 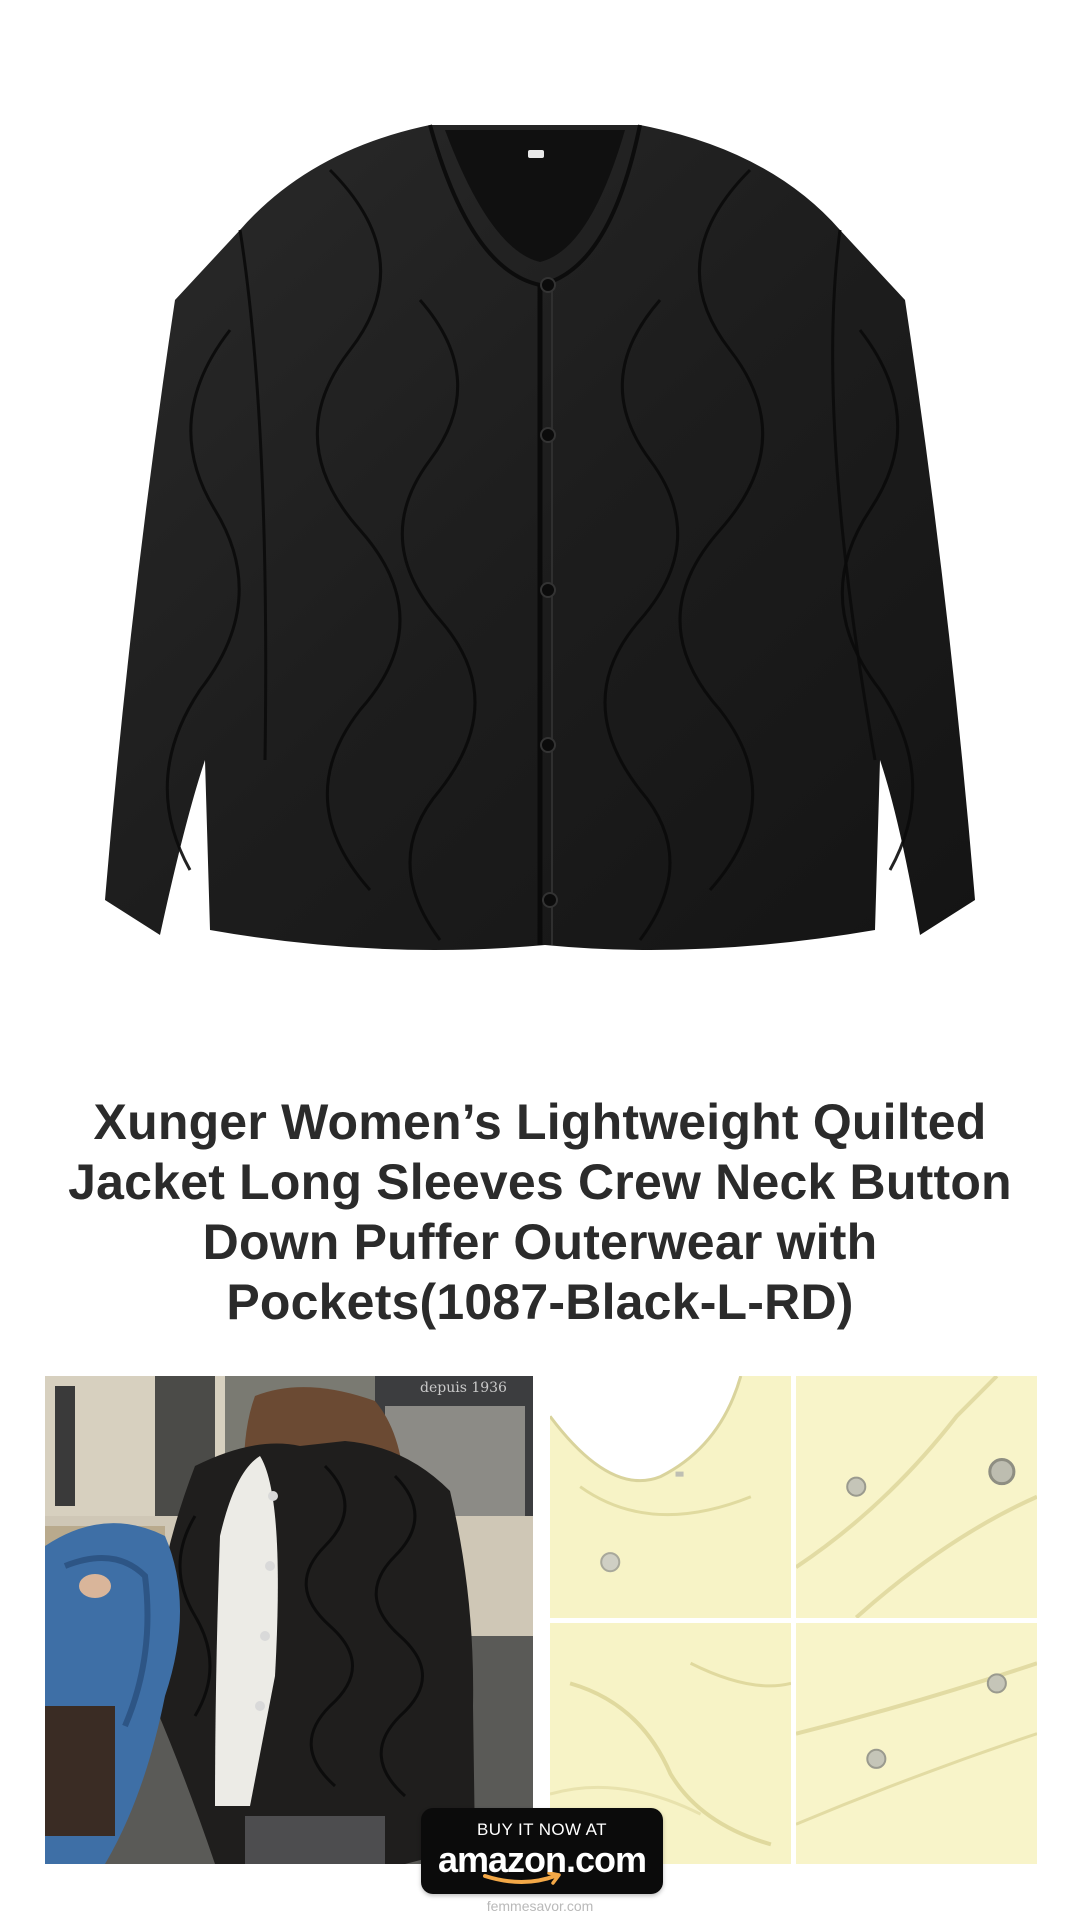 I want to click on detail-photo-grid, so click(x=793, y=1620).